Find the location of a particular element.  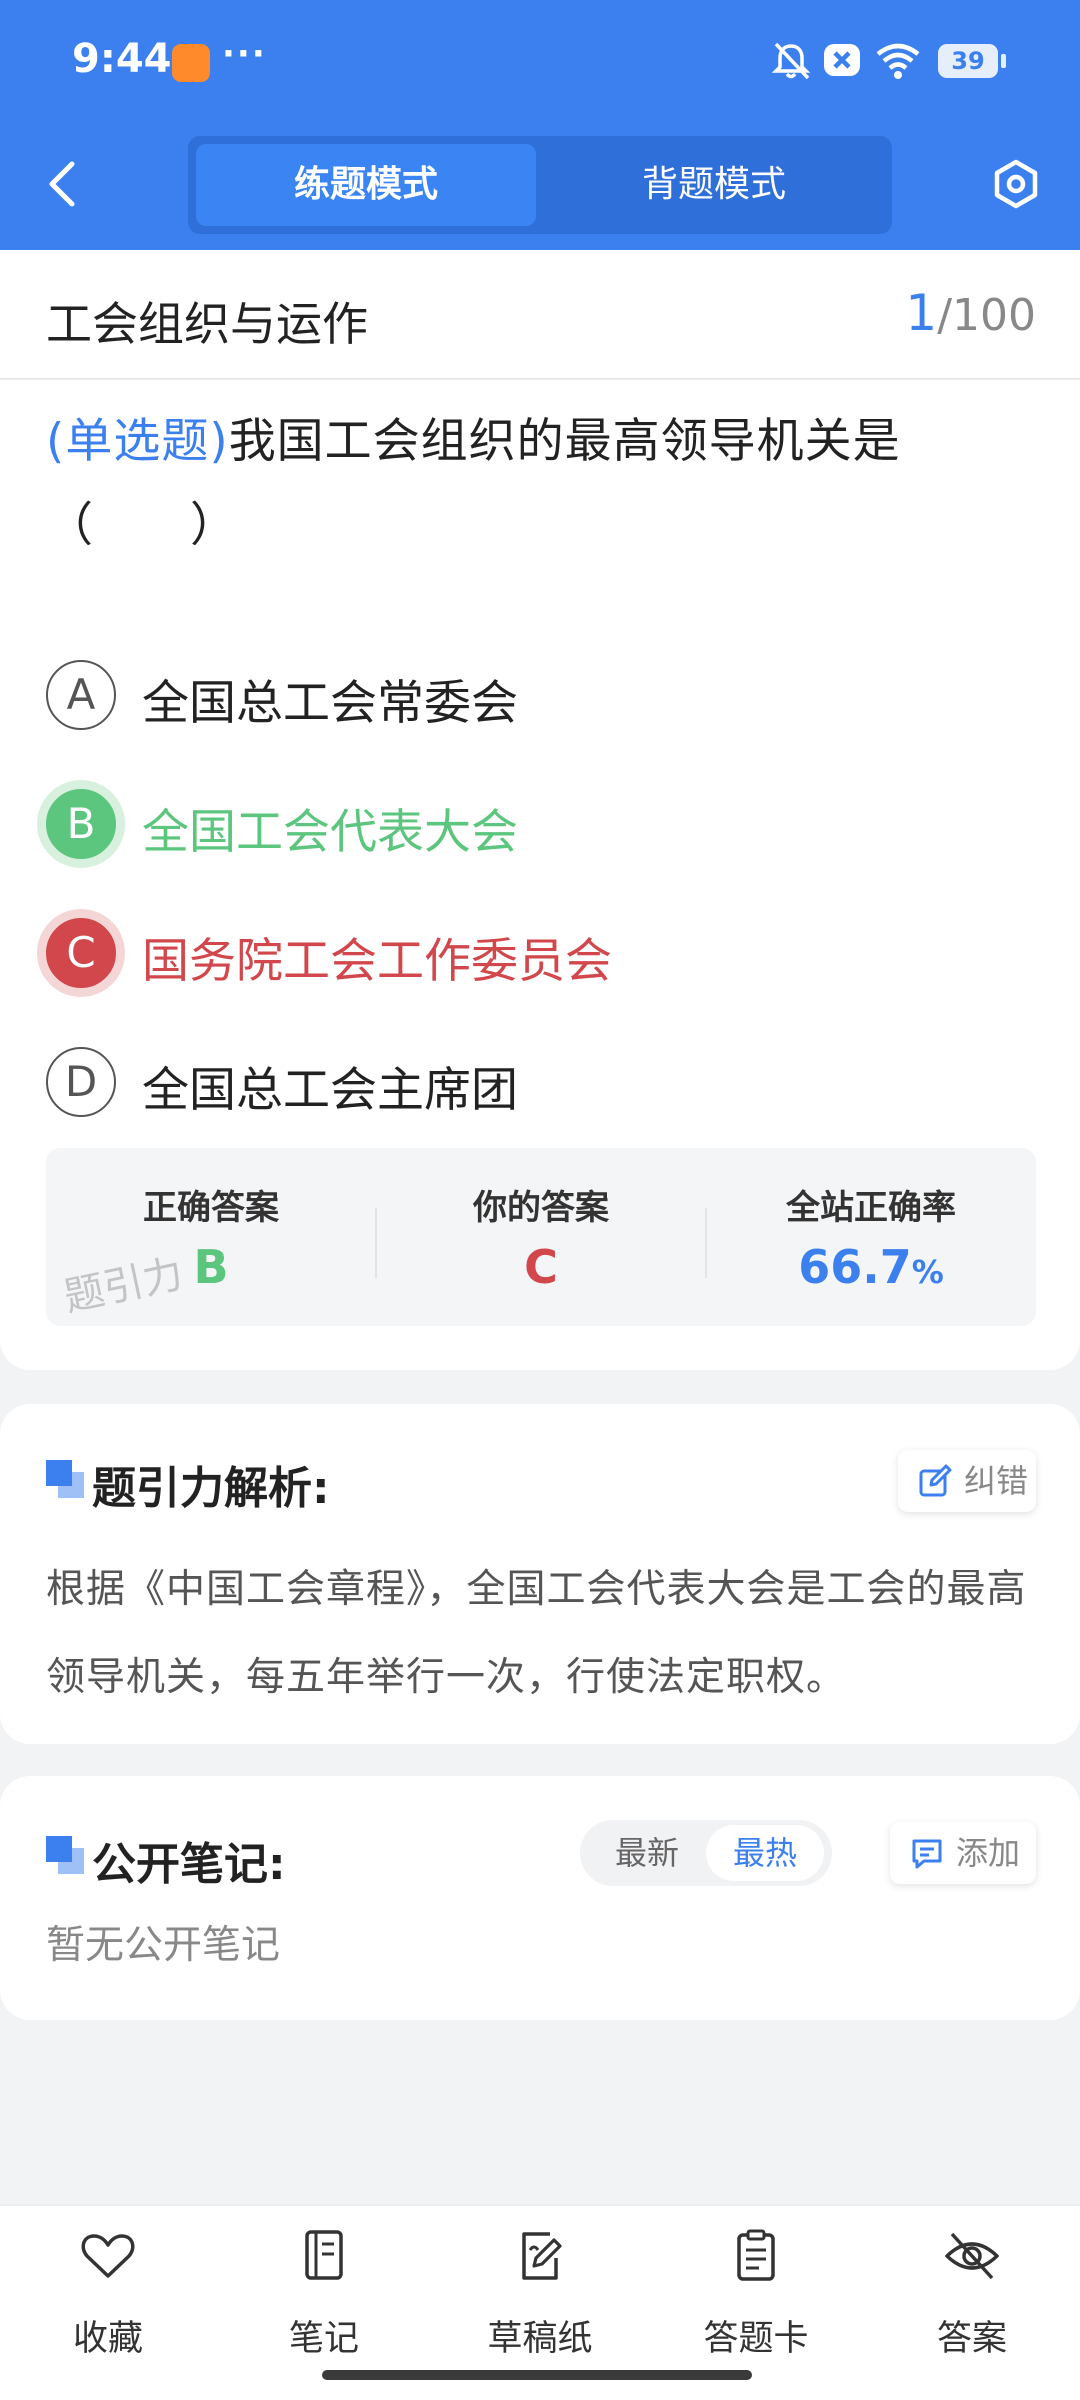

top-header: 9:44 ··· 39 练题模式 背题模式 is located at coordinates (540, 125).